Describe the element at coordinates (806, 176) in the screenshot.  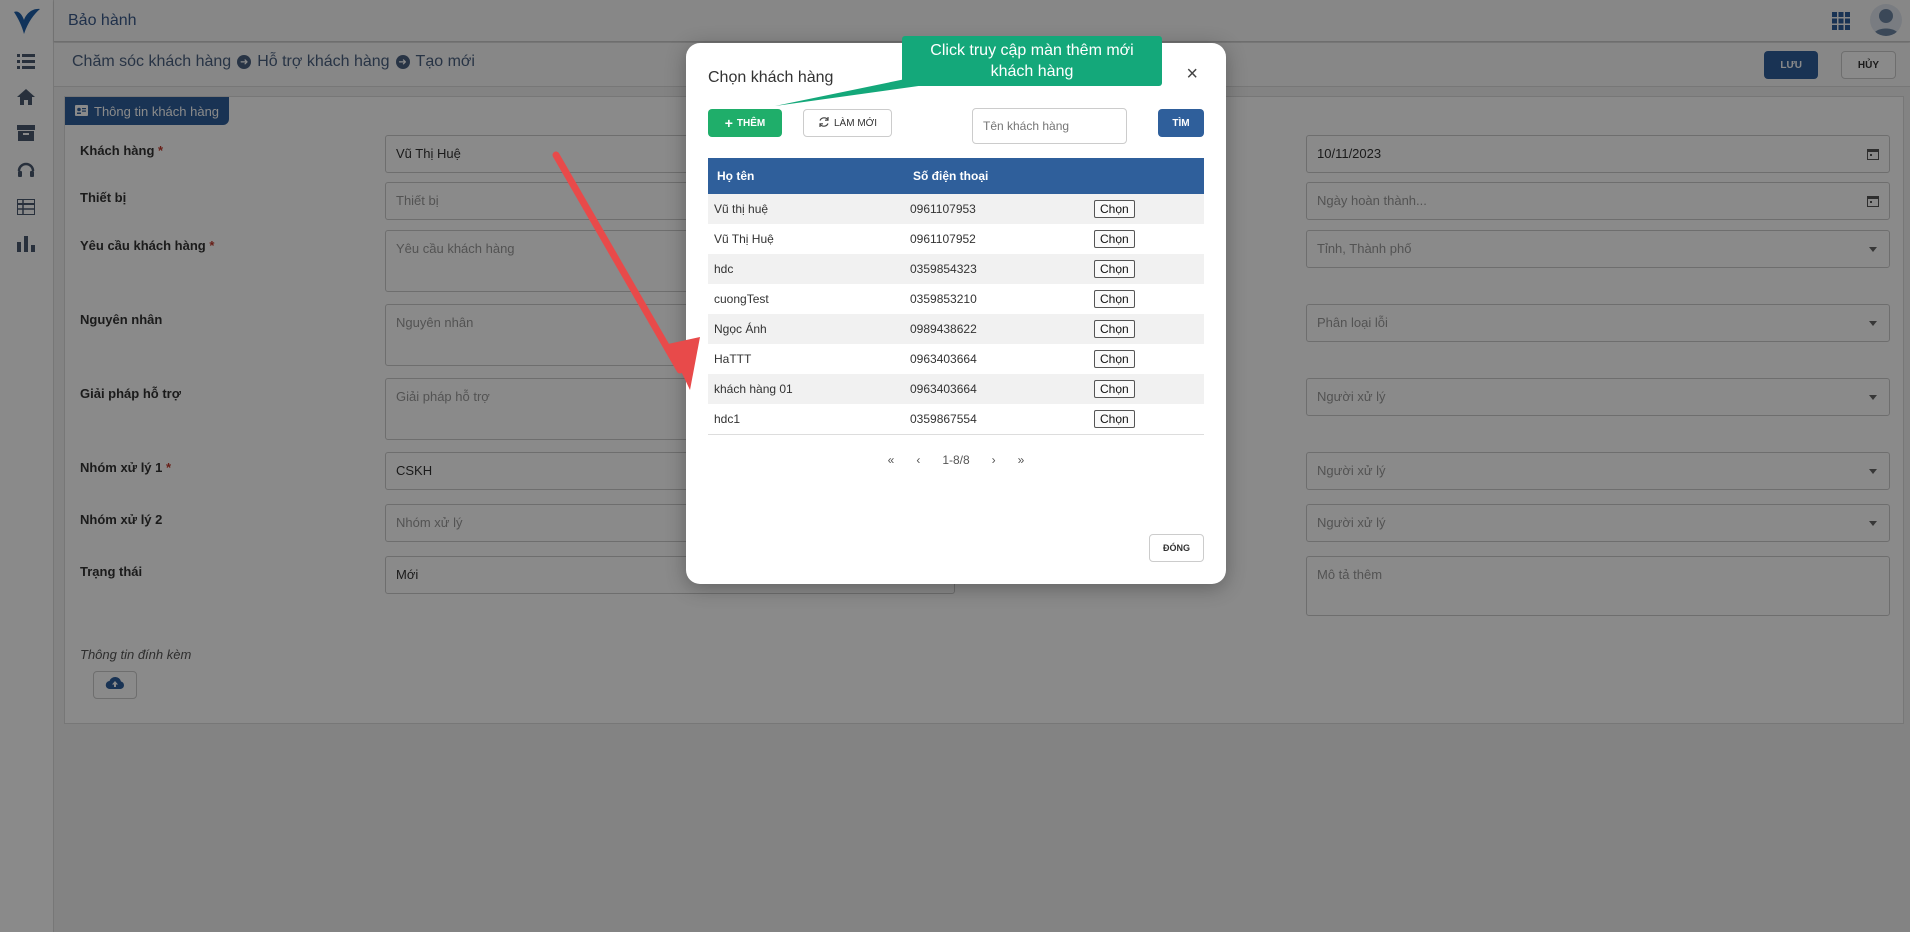
I see `column-header-name: Họ tên` at that location.